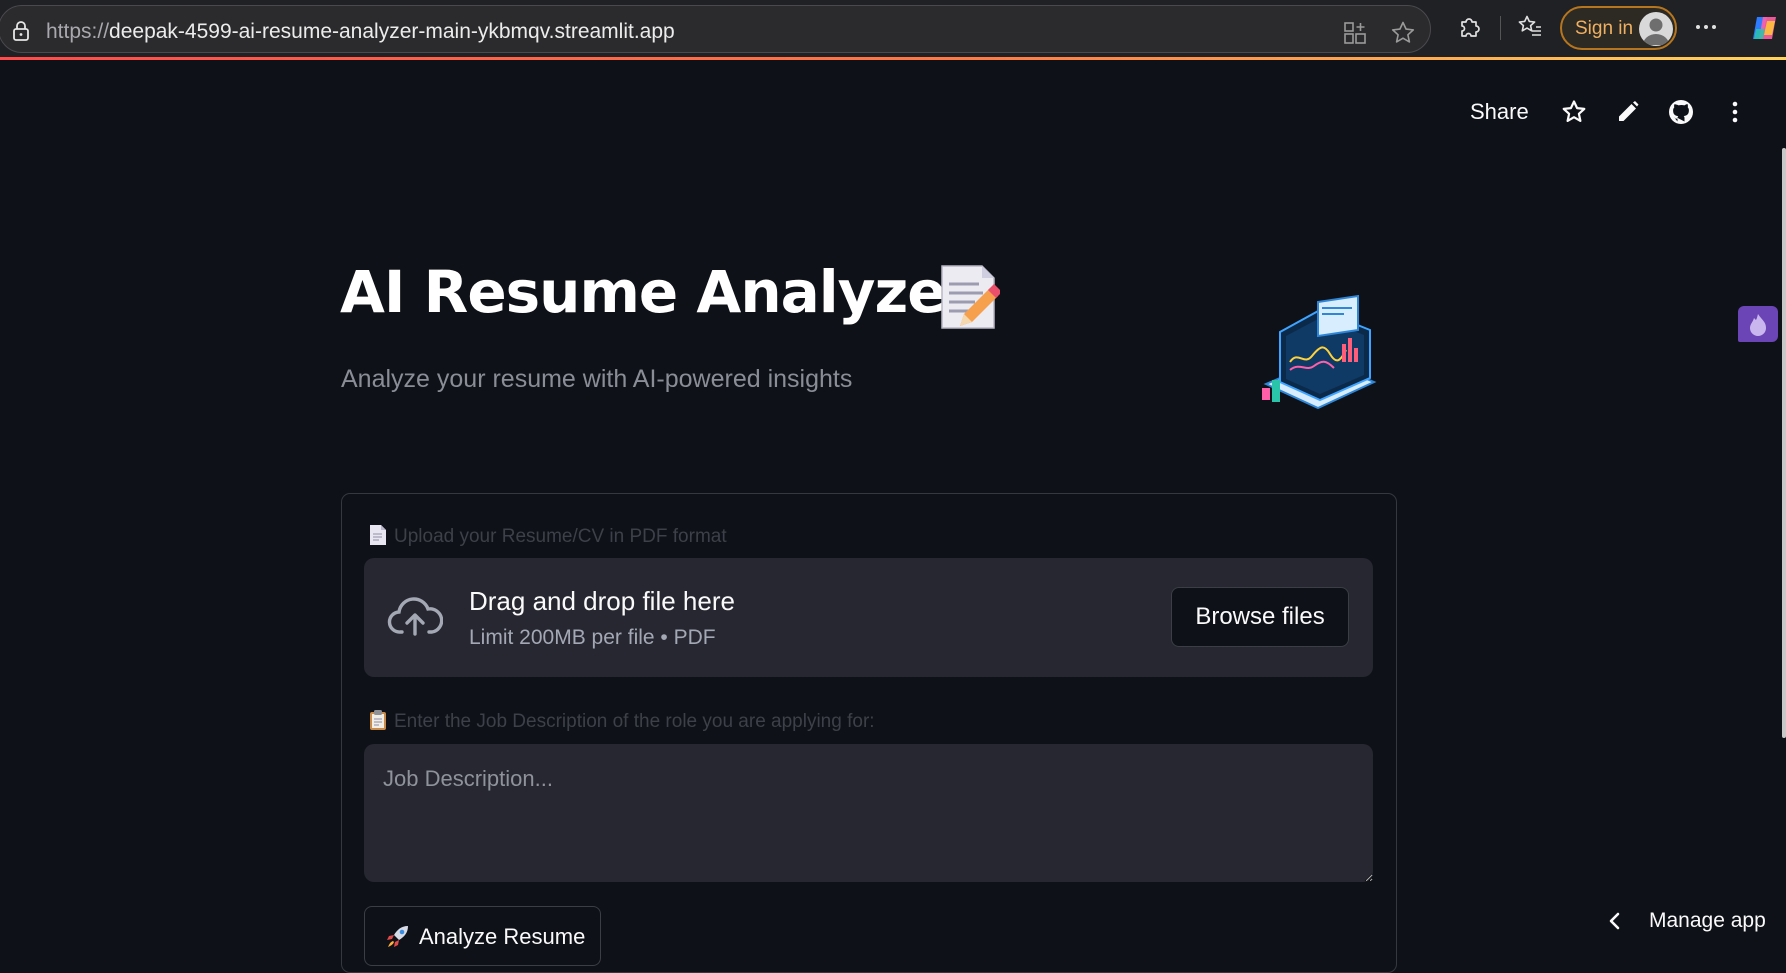 This screenshot has height=973, width=1786. Describe the element at coordinates (1707, 920) in the screenshot. I see `manage-app-label: Manage app` at that location.